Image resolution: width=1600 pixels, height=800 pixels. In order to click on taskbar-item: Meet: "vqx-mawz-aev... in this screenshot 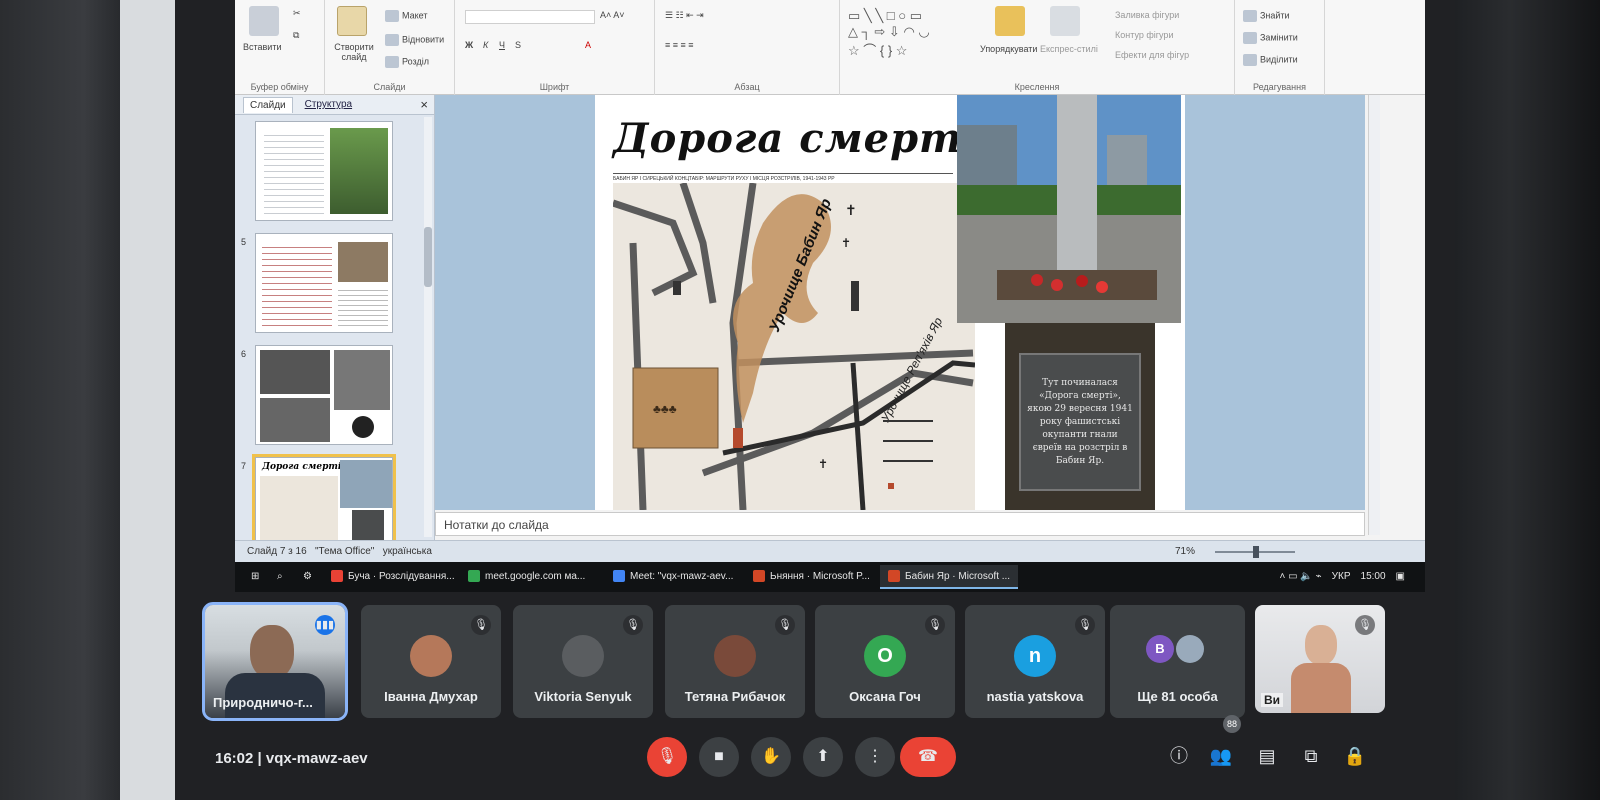, I will do `click(673, 577)`.